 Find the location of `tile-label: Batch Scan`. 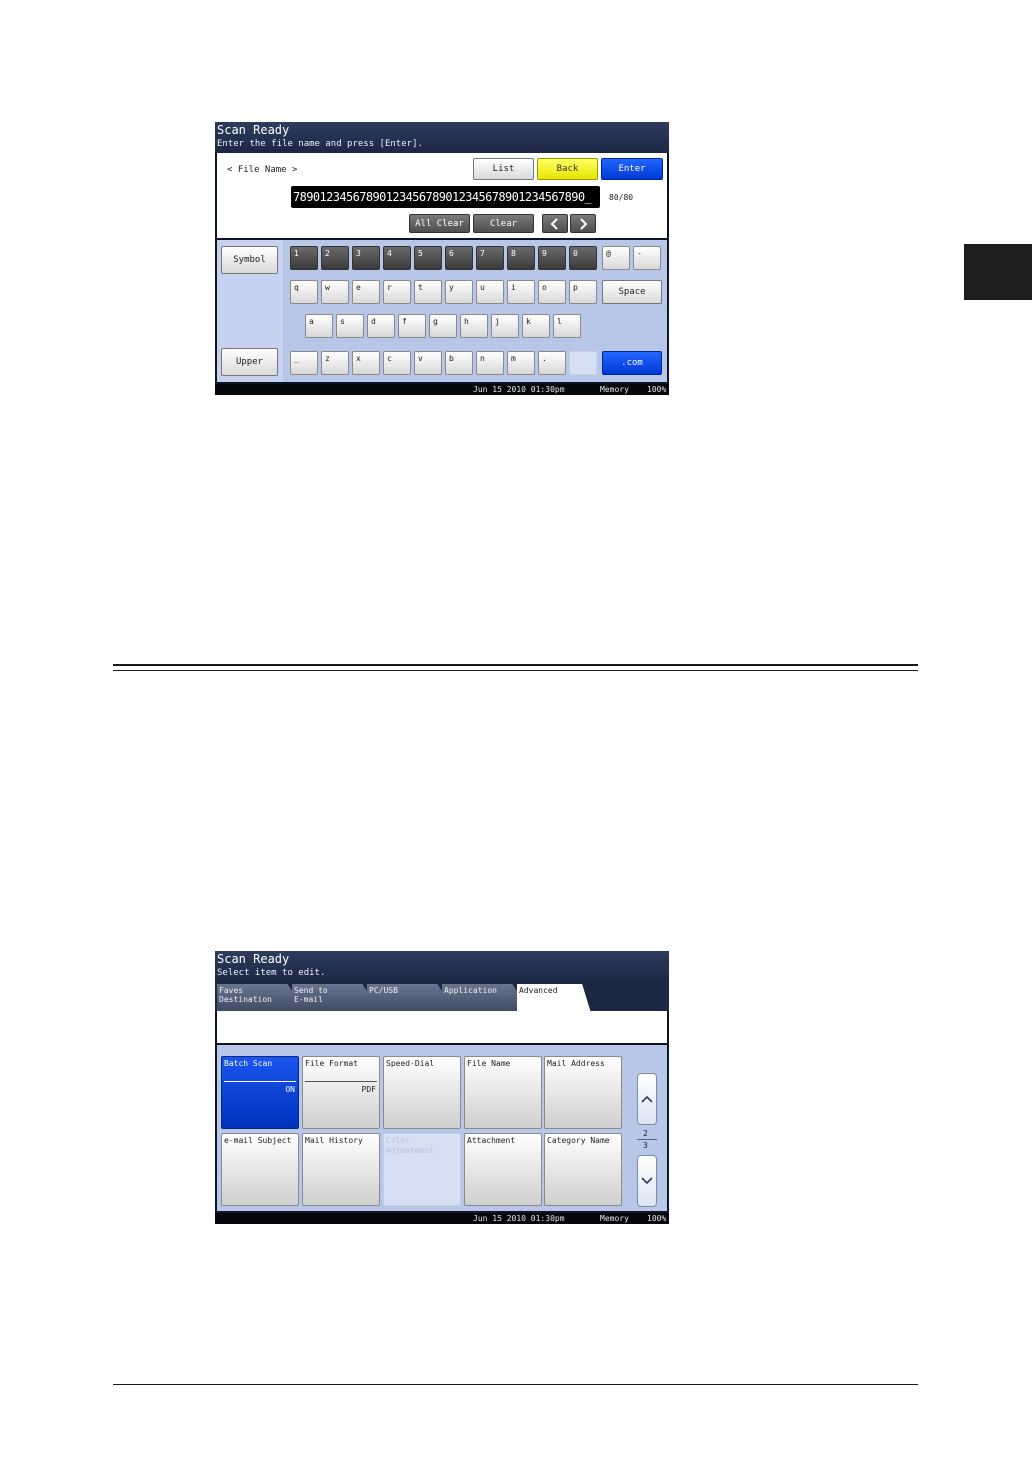

tile-label: Batch Scan is located at coordinates (248, 1063).